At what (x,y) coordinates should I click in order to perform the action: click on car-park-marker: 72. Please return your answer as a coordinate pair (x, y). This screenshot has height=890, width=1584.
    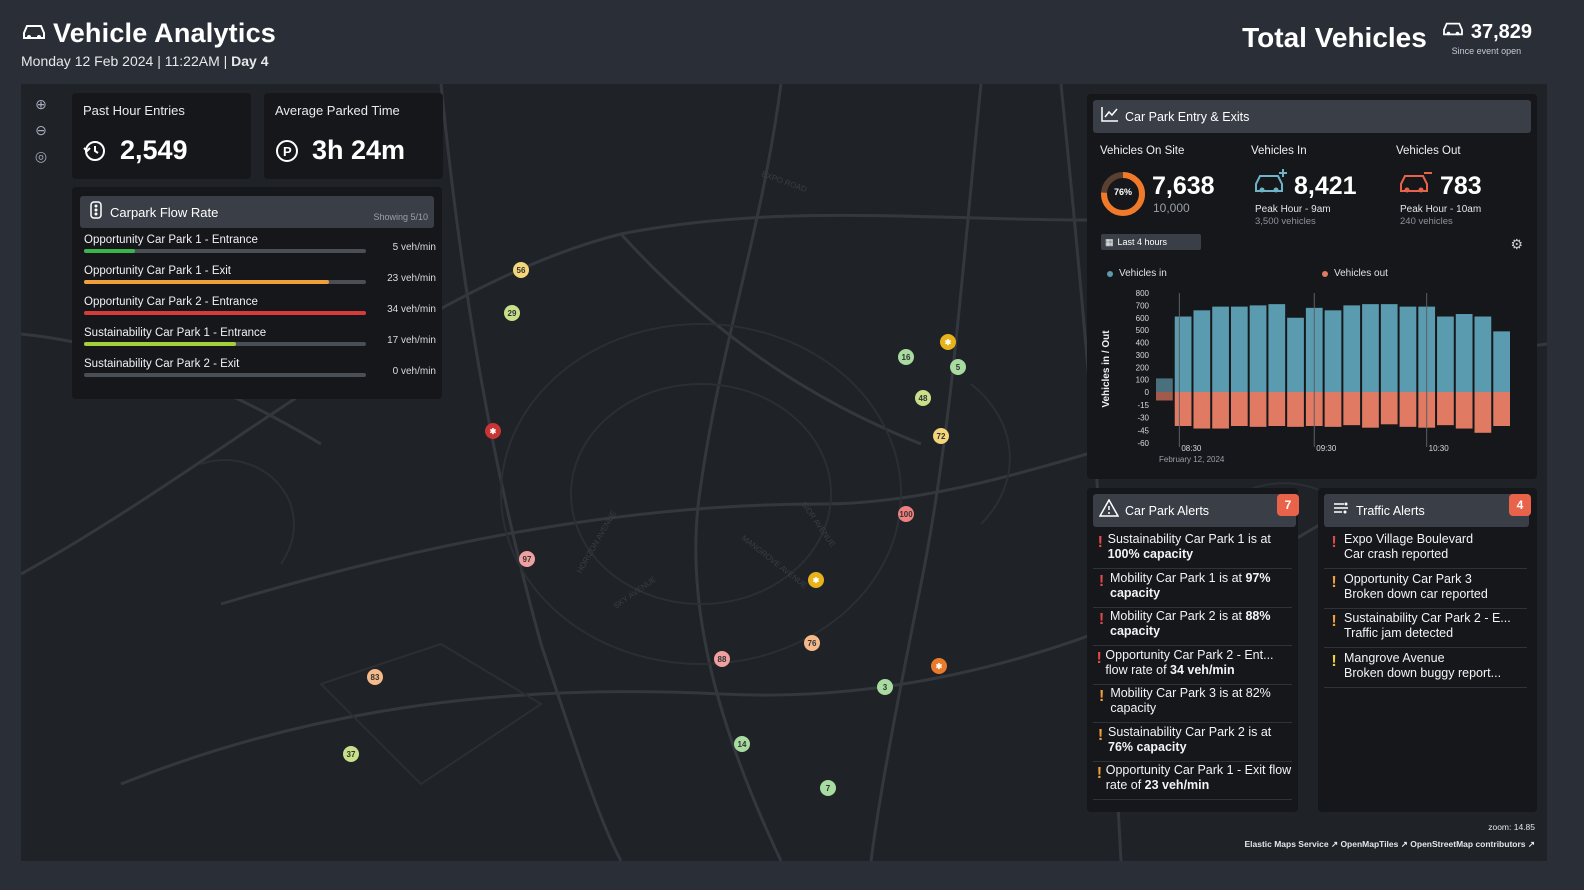
    Looking at the image, I should click on (941, 436).